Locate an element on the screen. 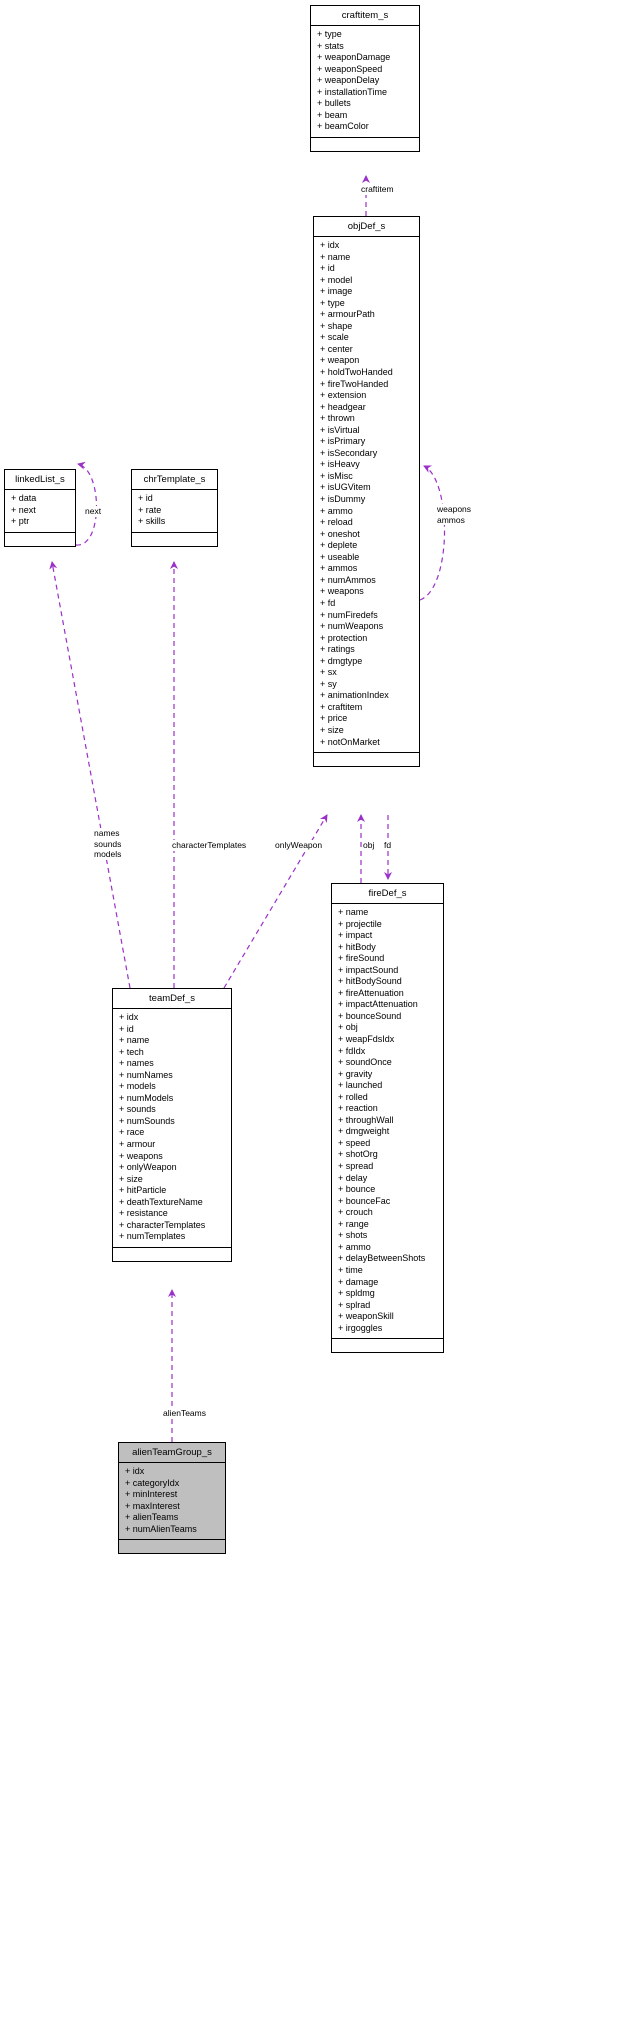 The height and width of the screenshot is (2037, 629). uml-attribute: + numFiredefs is located at coordinates (349, 614).